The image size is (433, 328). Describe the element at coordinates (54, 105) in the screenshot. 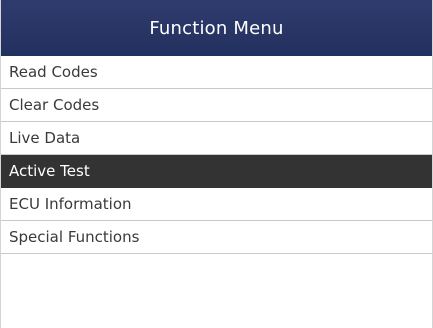

I see `menu-item-label: Clear Codes` at that location.